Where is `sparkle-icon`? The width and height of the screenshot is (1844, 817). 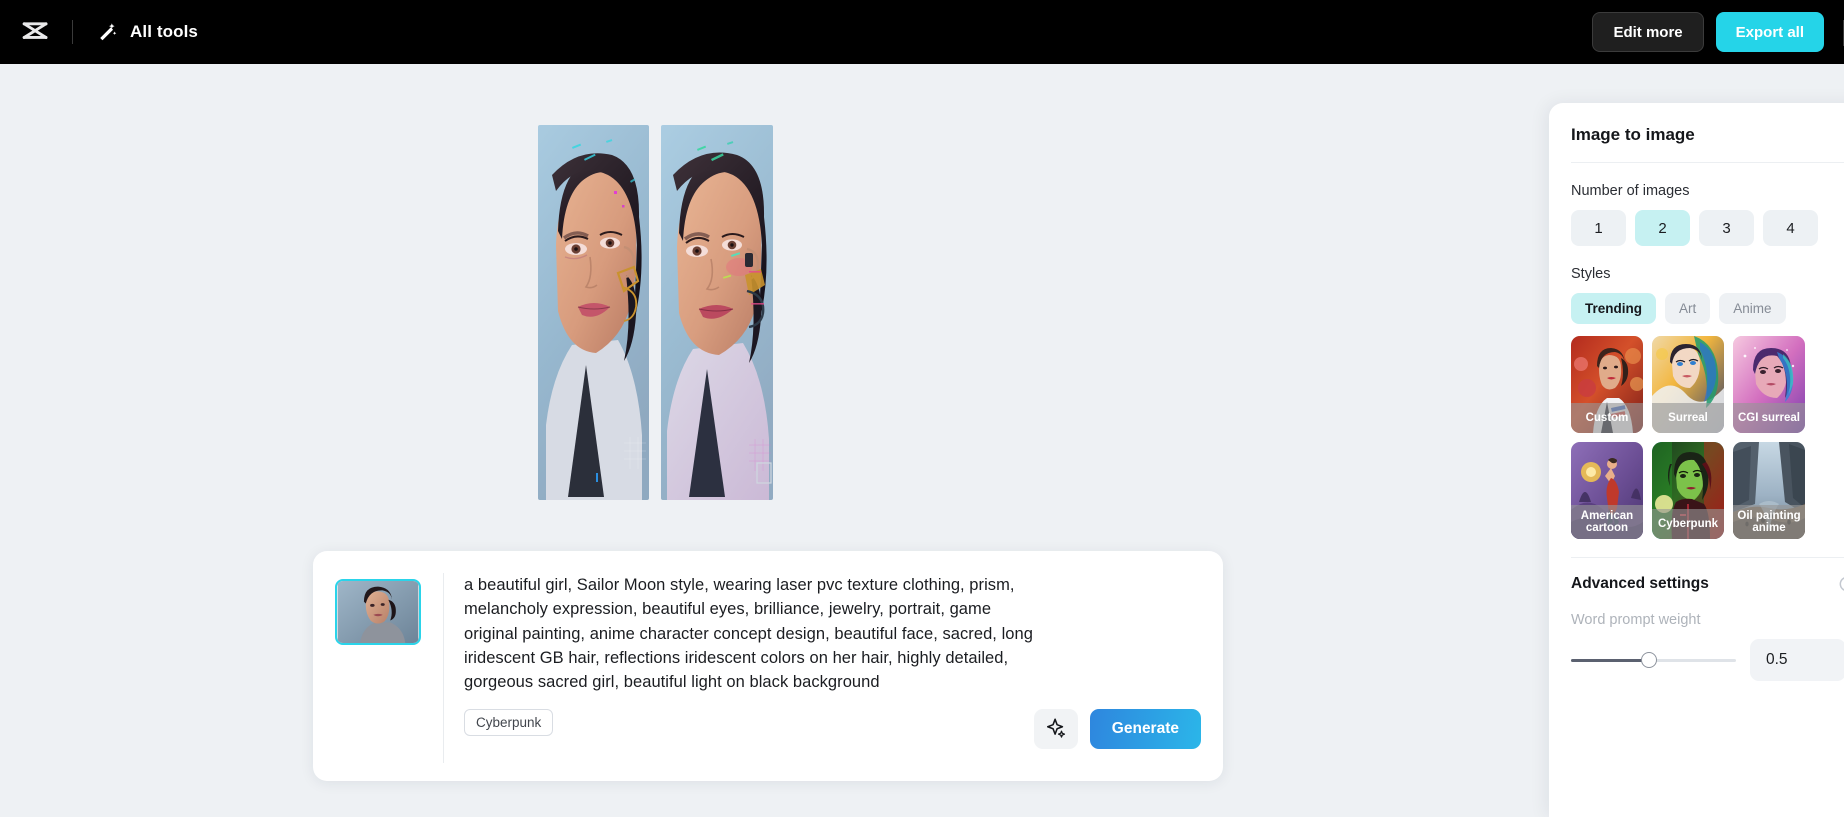
sparkle-icon is located at coordinates (1056, 729).